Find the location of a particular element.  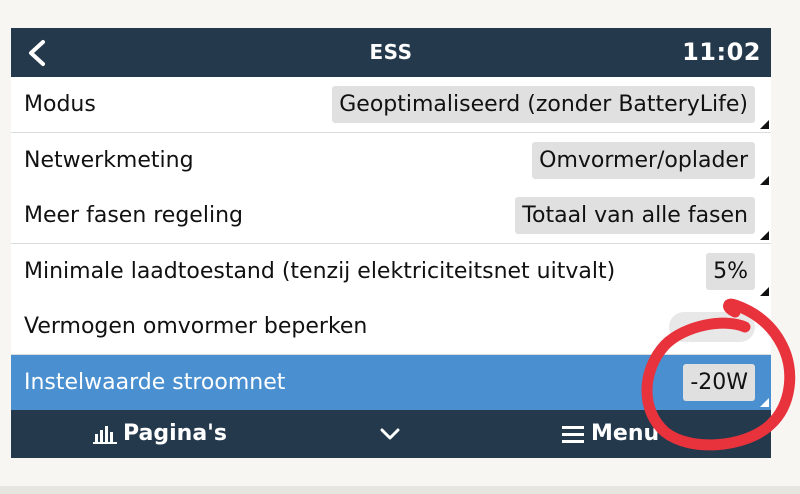

setting-value: Omvormer/oplader is located at coordinates (643, 160).